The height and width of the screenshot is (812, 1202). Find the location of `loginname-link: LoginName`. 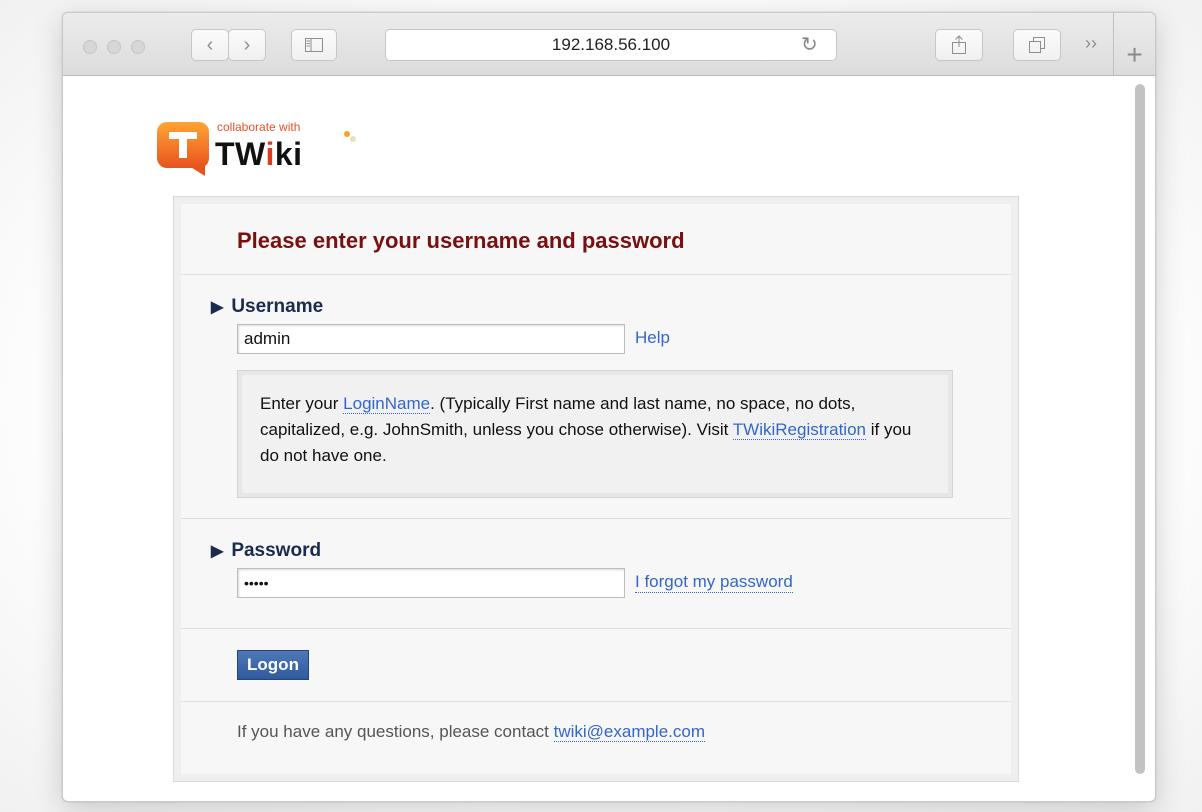

loginname-link: LoginName is located at coordinates (387, 404).